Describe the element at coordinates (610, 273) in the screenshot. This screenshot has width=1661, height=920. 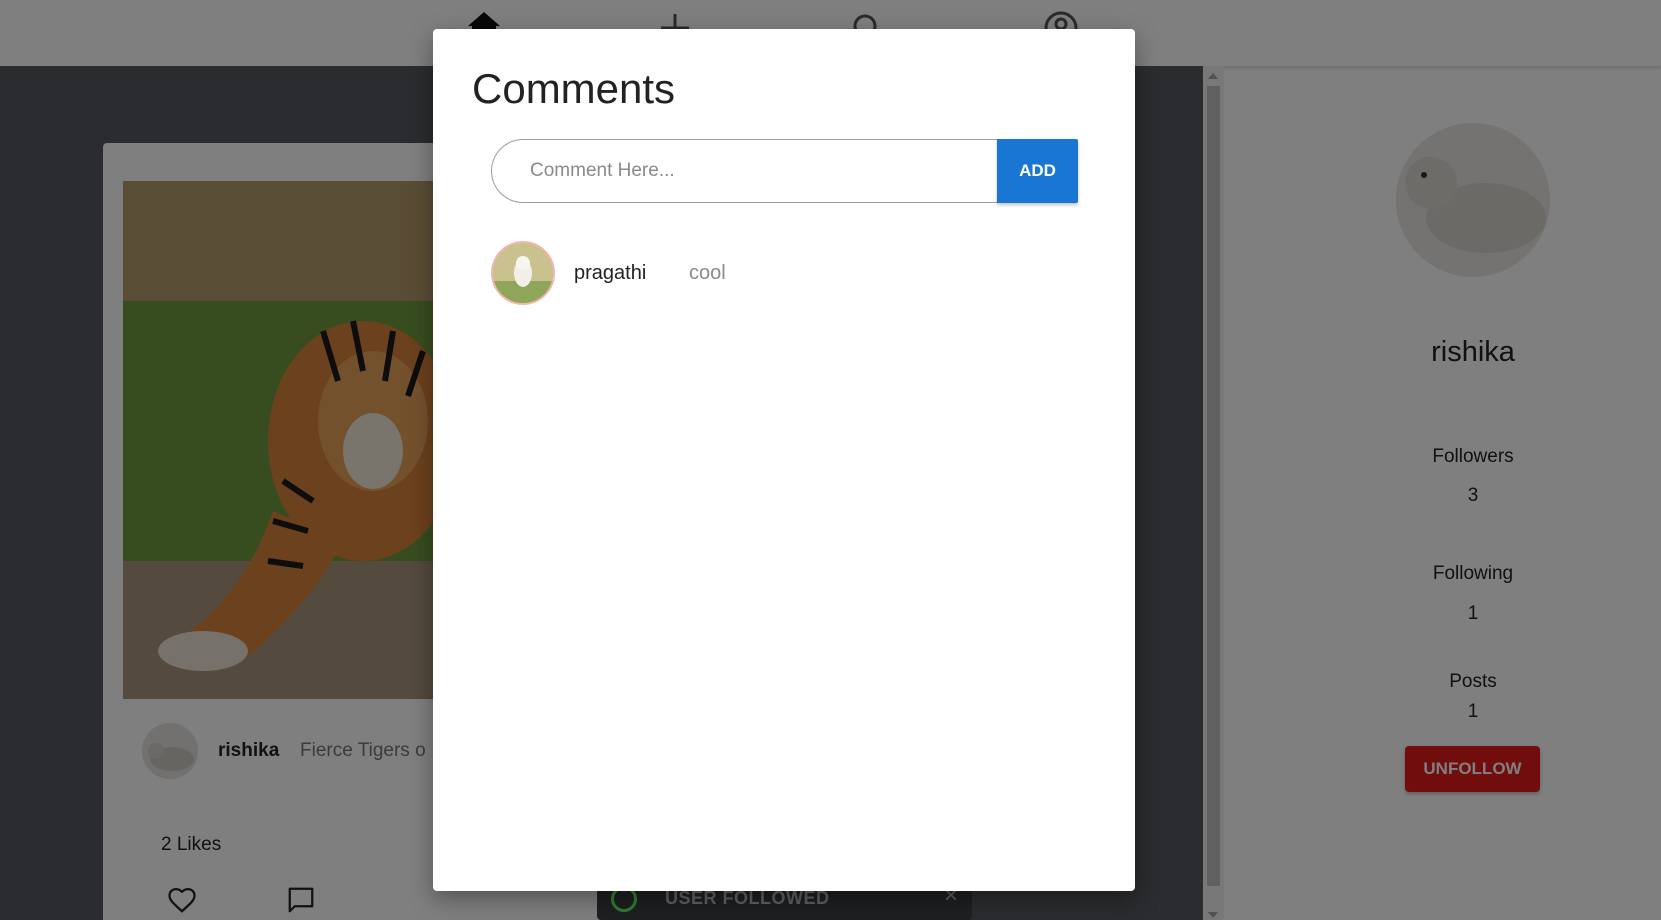
I see `comment-username: pragathi` at that location.